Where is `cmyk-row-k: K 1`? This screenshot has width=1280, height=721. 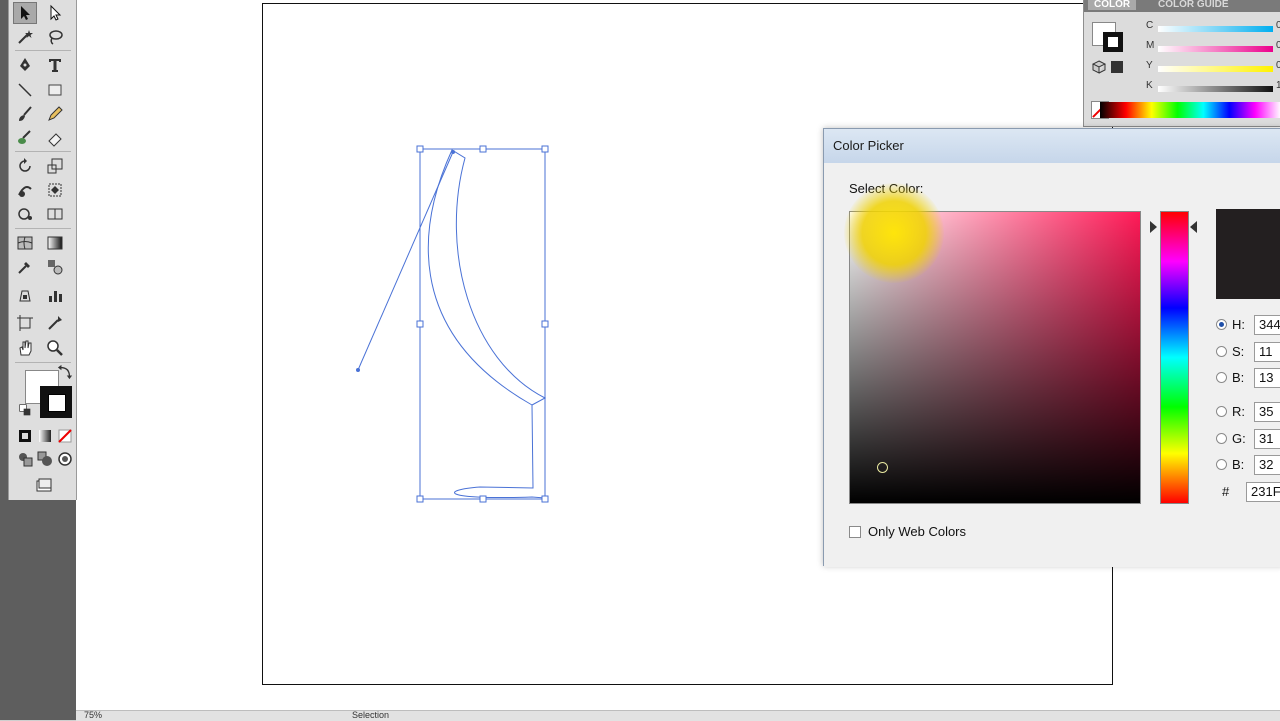
cmyk-row-k: K 1 is located at coordinates (1212, 88).